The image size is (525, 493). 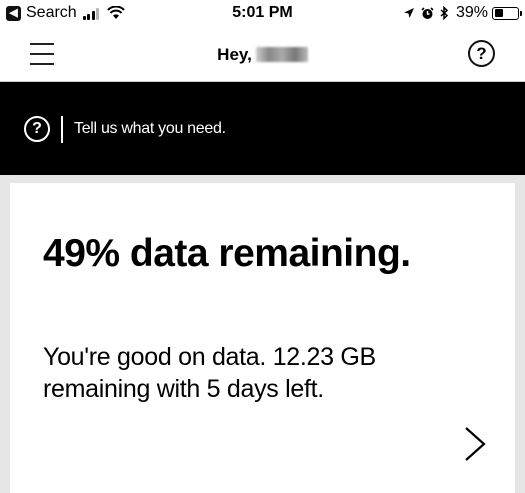 I want to click on help-question-icon: ?, so click(x=481, y=53).